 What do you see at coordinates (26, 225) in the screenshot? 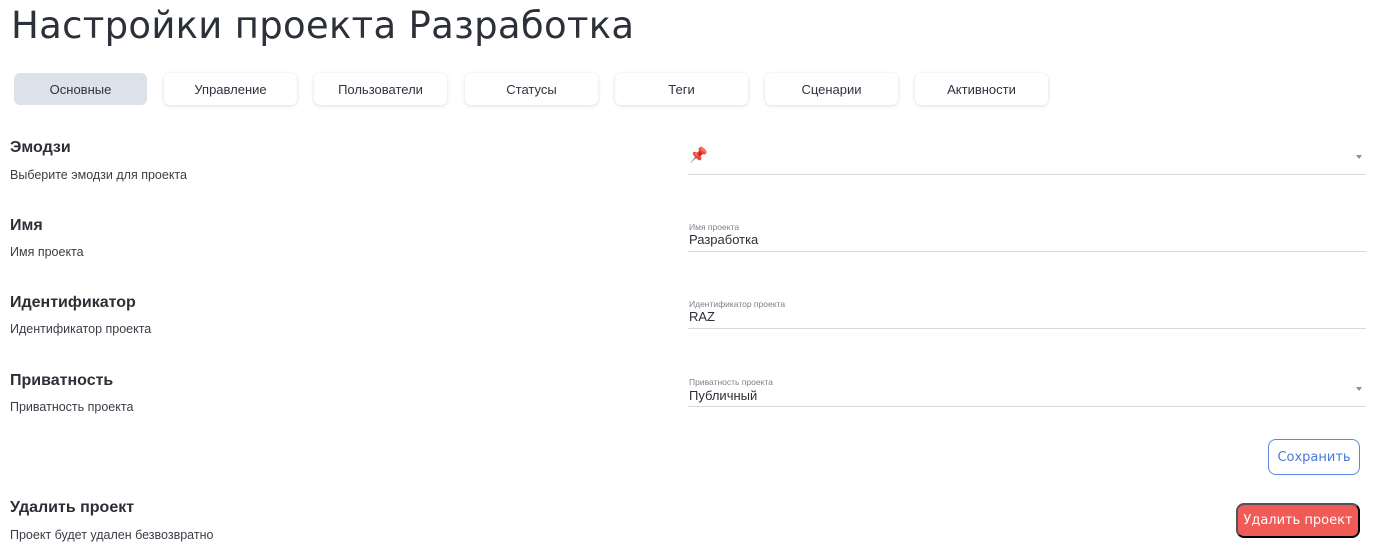
I see `name-title: Имя` at bounding box center [26, 225].